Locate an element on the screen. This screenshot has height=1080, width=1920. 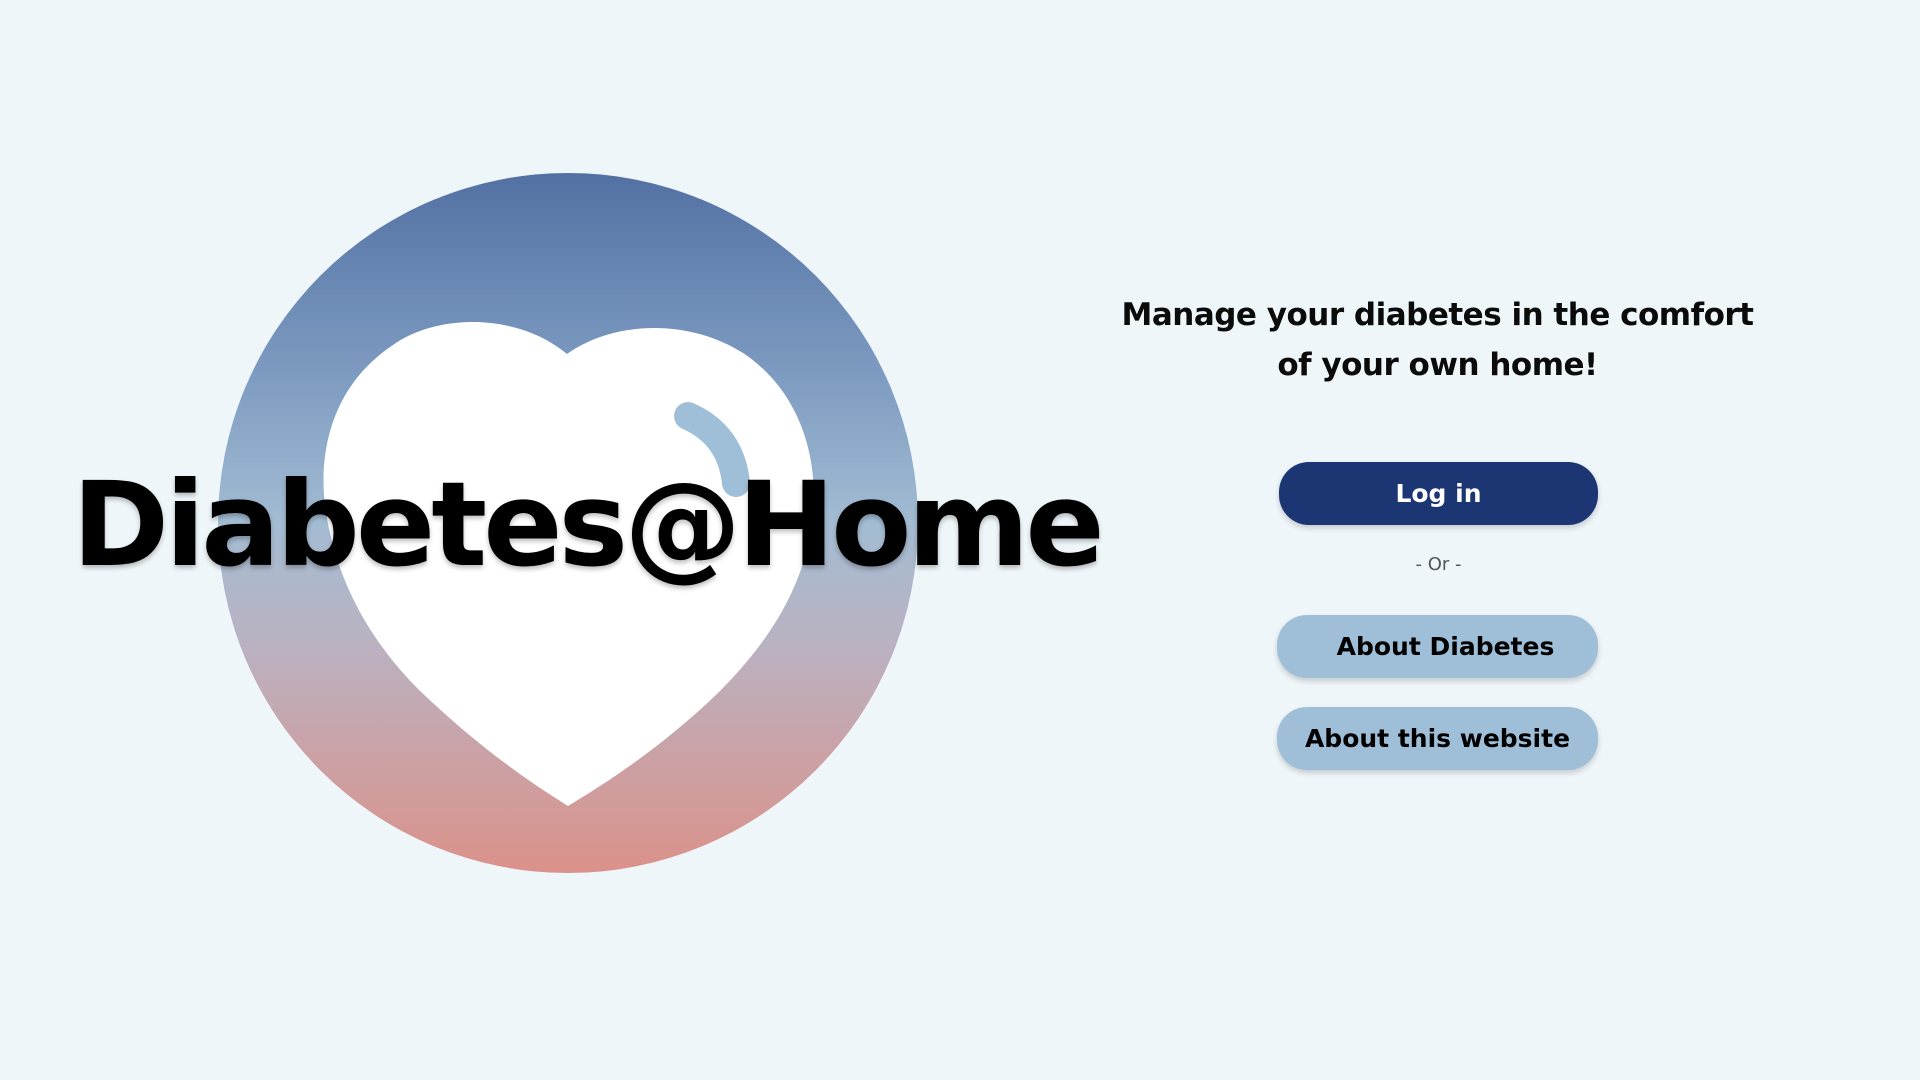
or-separator: - Or - is located at coordinates (1438, 564).